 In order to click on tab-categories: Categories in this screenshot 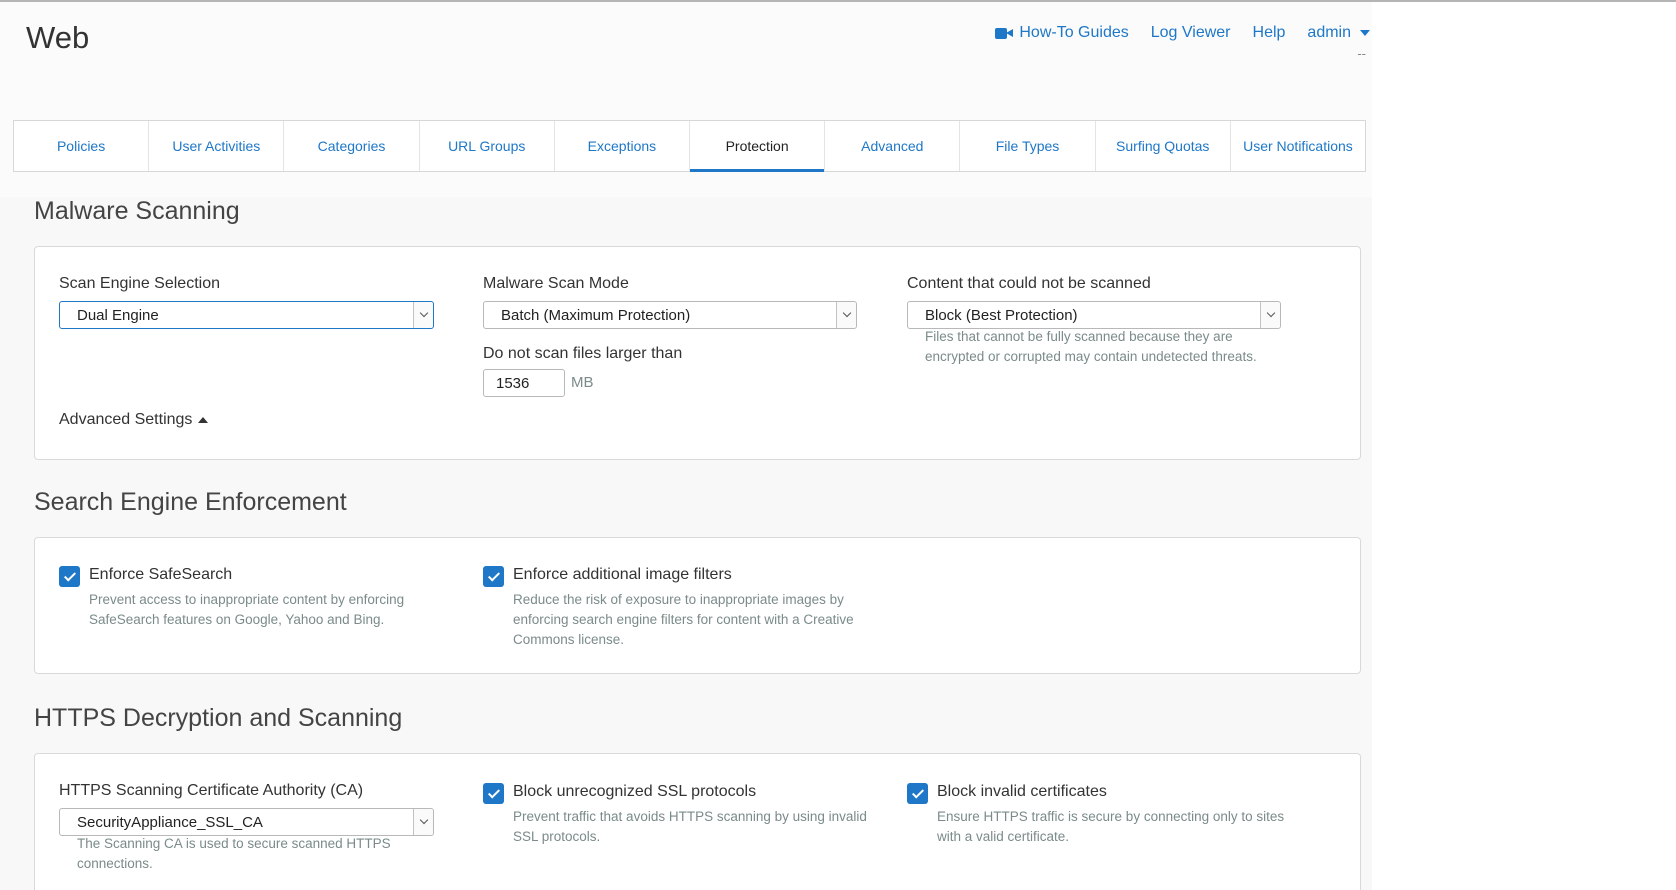, I will do `click(352, 146)`.